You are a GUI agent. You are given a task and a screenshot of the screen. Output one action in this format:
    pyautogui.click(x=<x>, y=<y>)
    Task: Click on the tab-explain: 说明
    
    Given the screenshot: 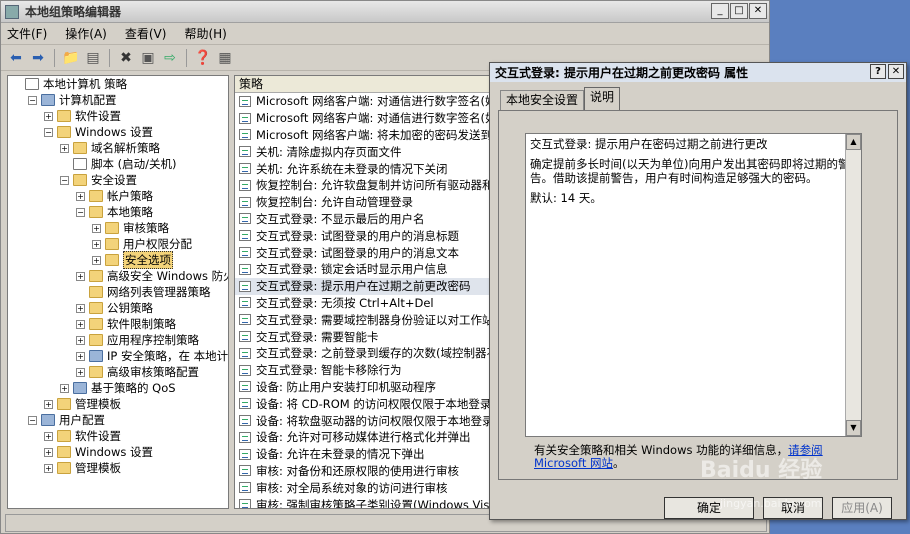 What is the action you would take?
    pyautogui.click(x=602, y=98)
    